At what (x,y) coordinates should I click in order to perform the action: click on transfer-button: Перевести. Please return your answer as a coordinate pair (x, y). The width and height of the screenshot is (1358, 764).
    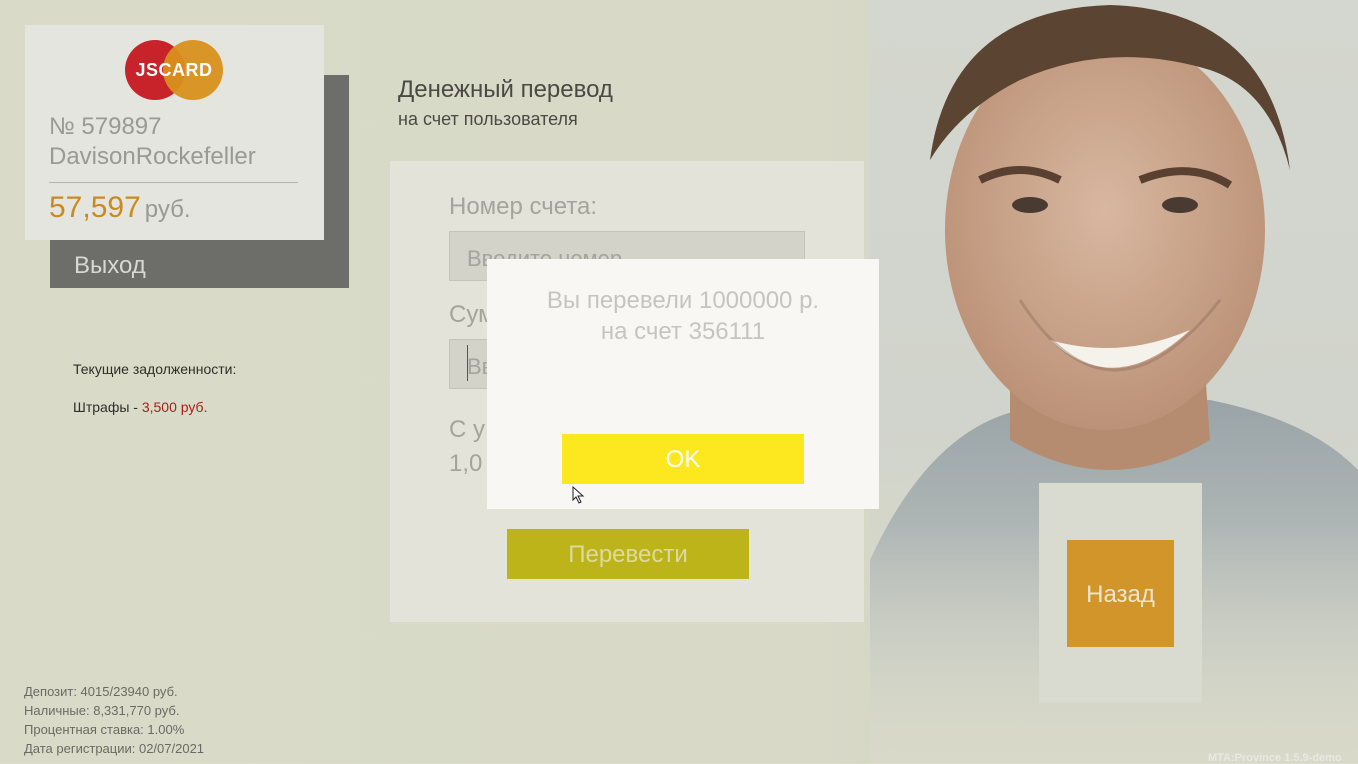
    Looking at the image, I should click on (628, 554).